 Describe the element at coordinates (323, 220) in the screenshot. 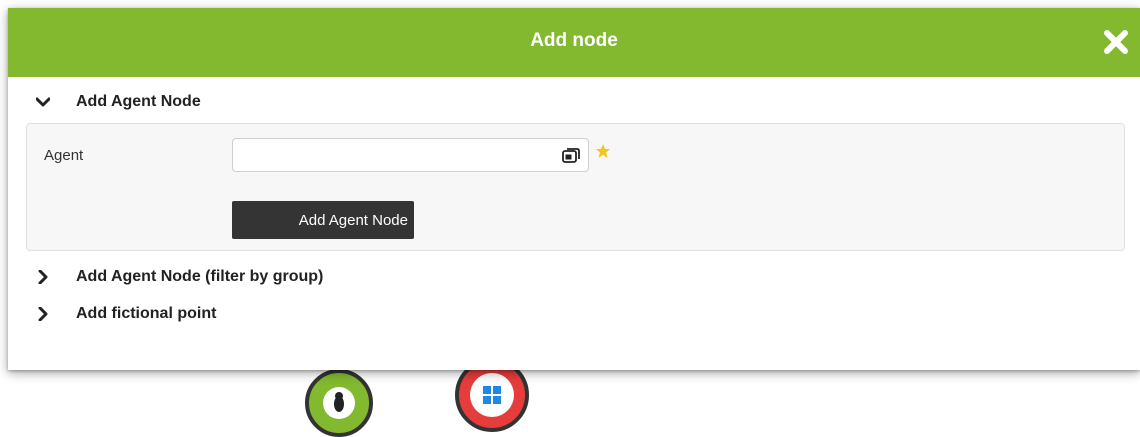

I see `add-agent-node-button: Add Agent Node` at that location.